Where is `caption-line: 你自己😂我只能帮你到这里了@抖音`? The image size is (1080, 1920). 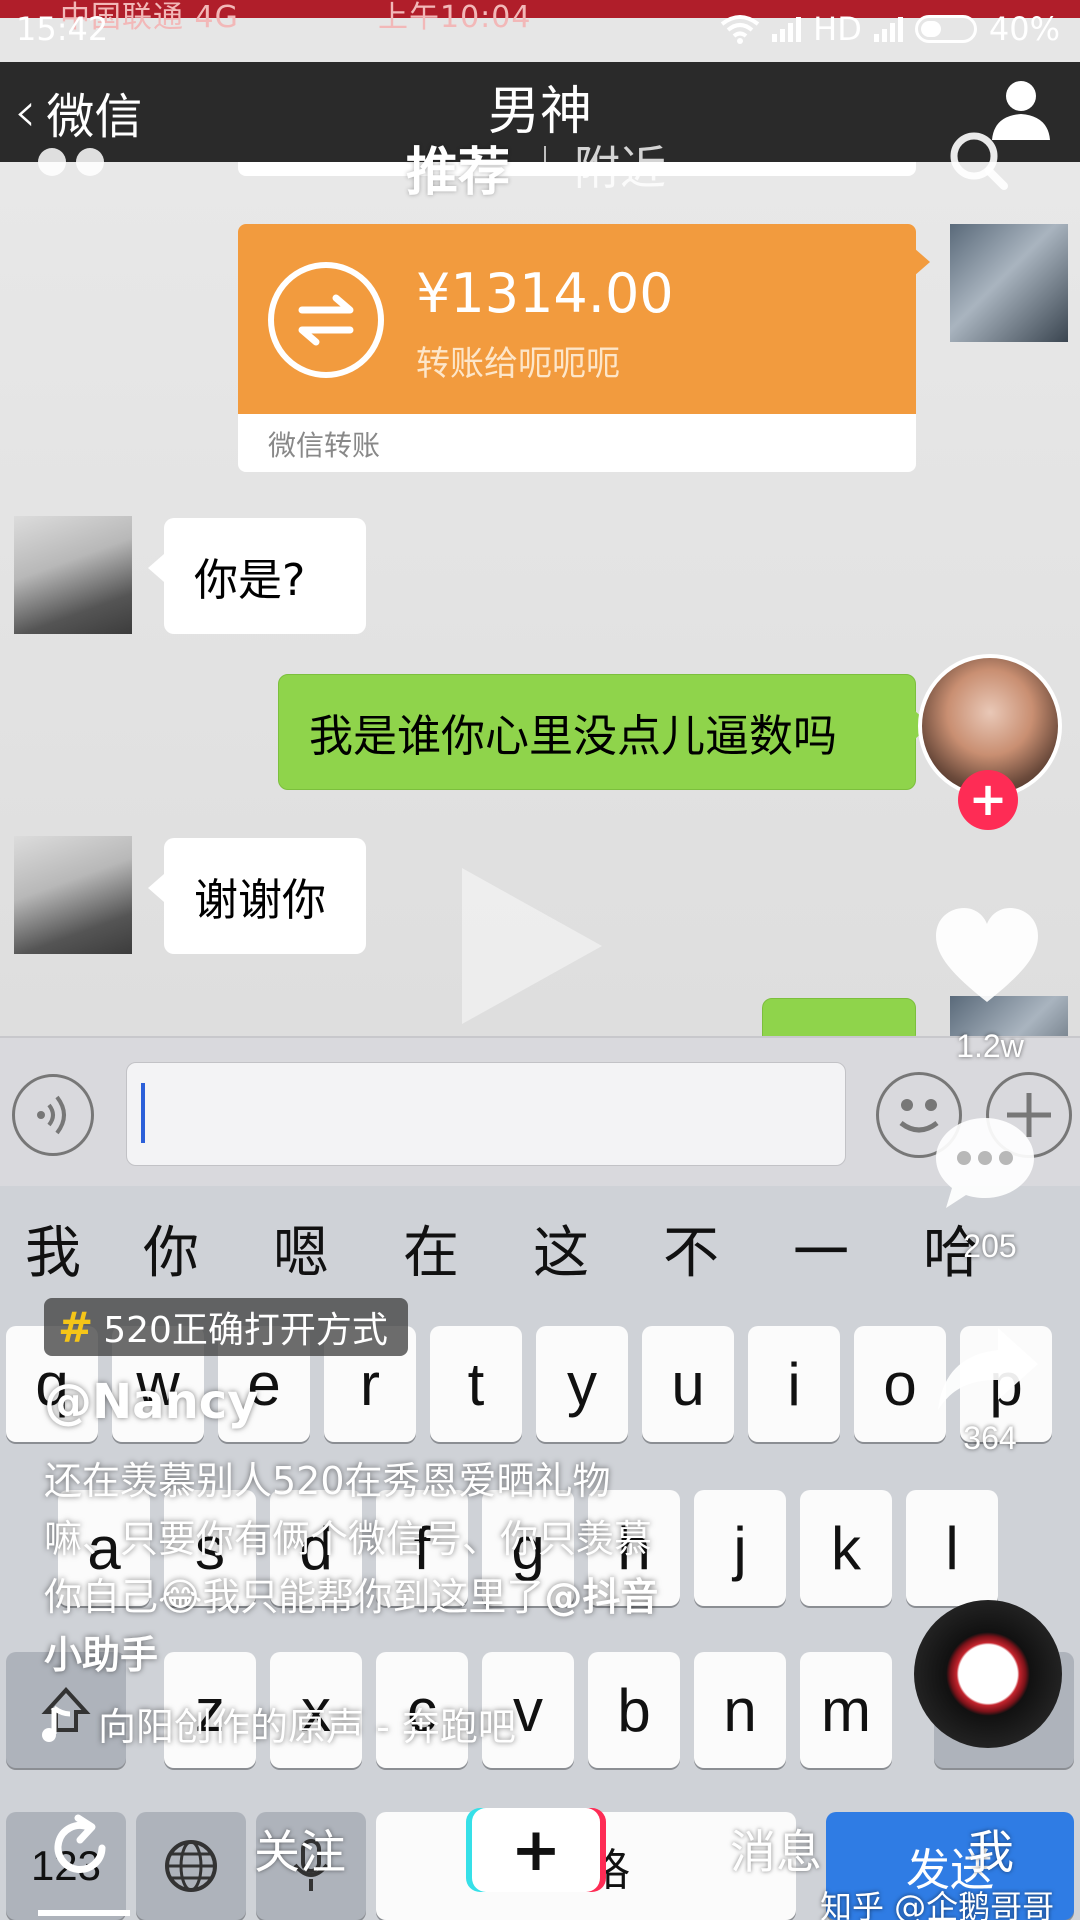 caption-line: 你自己😂我只能帮你到这里了@抖音 is located at coordinates (414, 1597).